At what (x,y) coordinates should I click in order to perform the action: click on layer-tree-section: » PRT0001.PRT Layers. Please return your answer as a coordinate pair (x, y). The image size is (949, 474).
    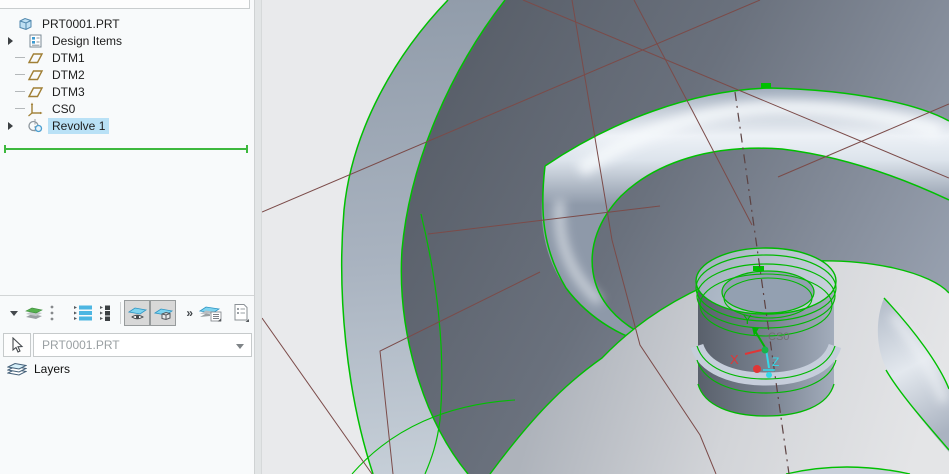
    Looking at the image, I should click on (127, 384).